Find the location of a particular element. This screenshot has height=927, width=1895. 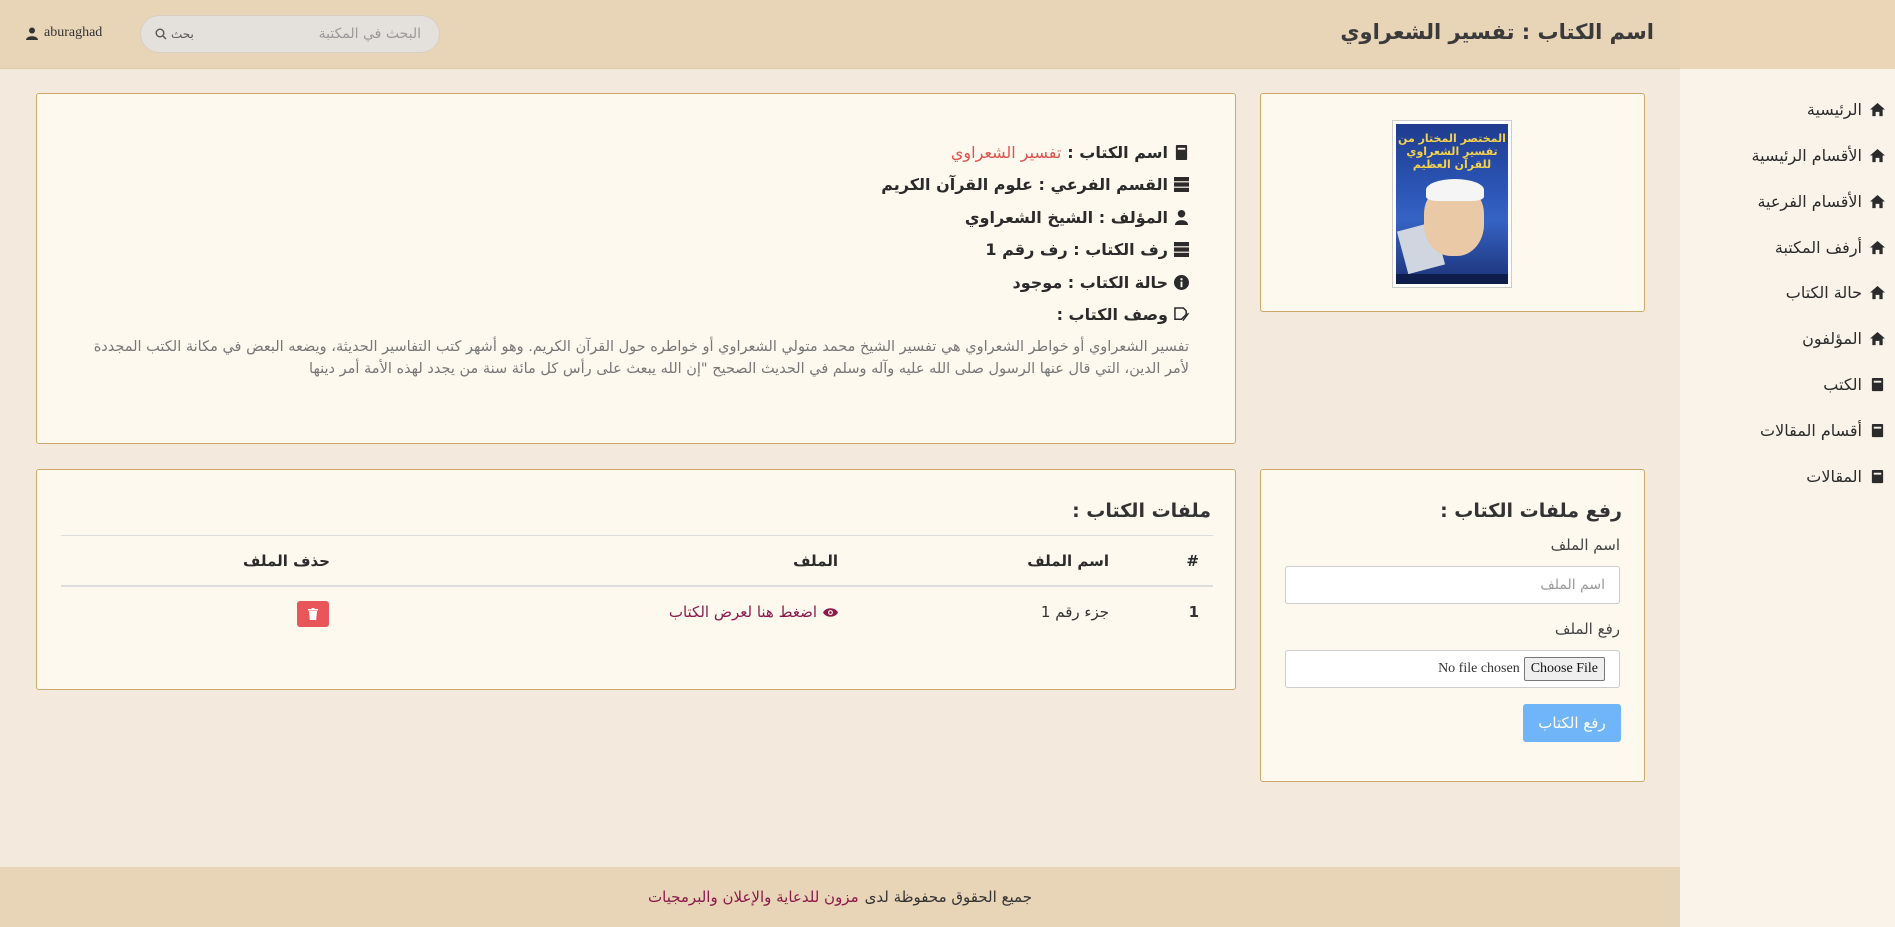

file-upload-label: رفع الملف is located at coordinates (1587, 629).